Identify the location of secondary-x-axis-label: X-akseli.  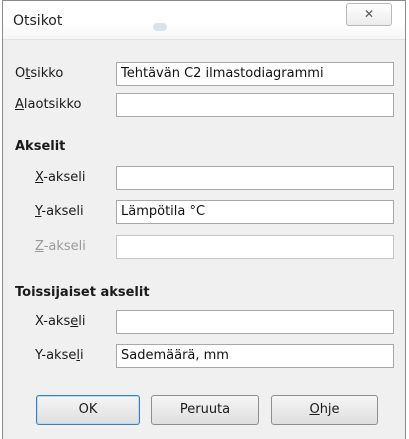
(60, 321).